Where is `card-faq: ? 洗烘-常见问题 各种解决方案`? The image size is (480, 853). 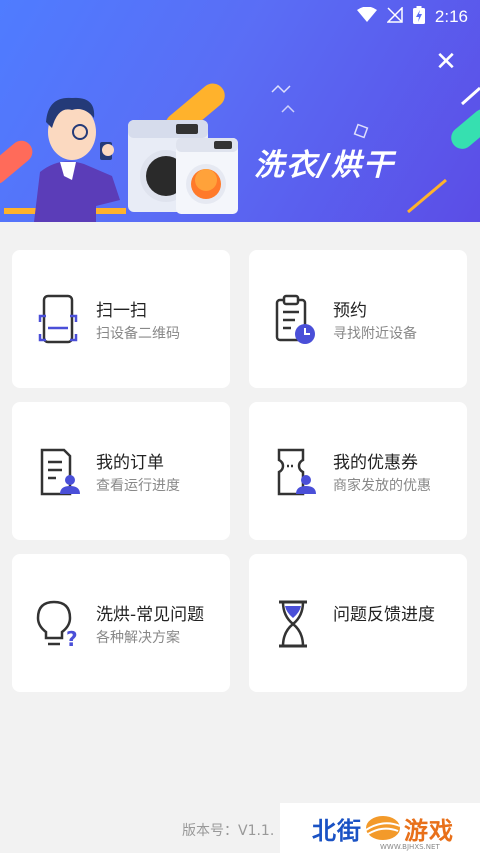
card-faq: ? 洗烘-常见问题 各种解决方案 is located at coordinates (121, 623).